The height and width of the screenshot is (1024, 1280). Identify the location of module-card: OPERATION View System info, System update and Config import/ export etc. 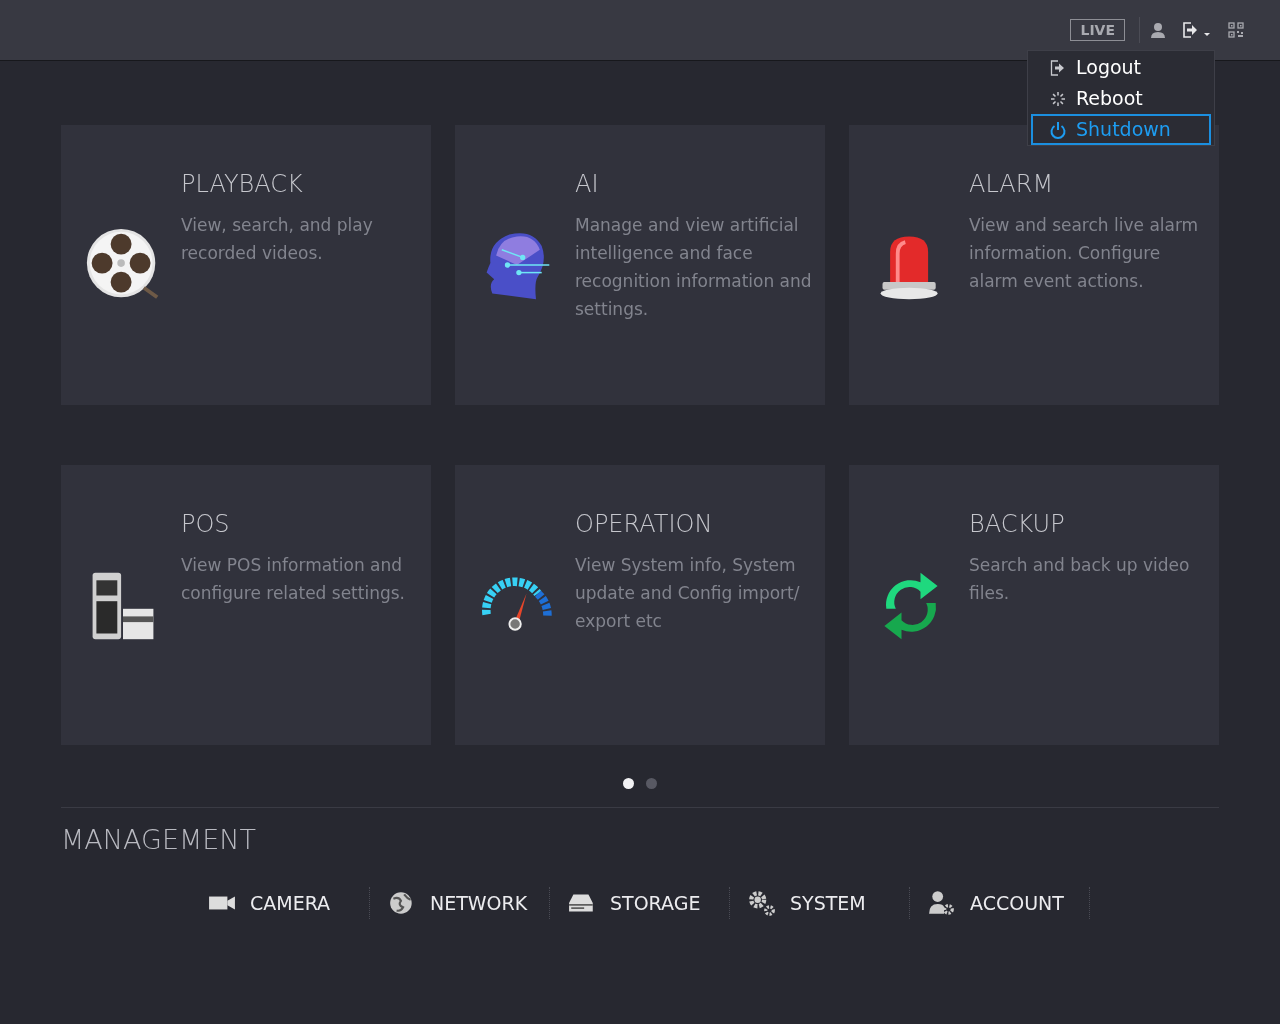
(640, 605).